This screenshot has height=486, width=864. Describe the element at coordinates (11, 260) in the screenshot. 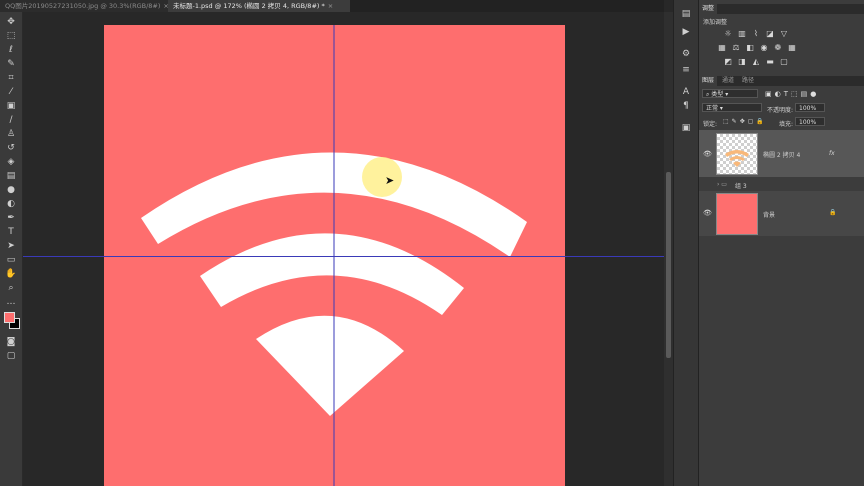

I see `rectangle-tool-icon: ▭` at that location.